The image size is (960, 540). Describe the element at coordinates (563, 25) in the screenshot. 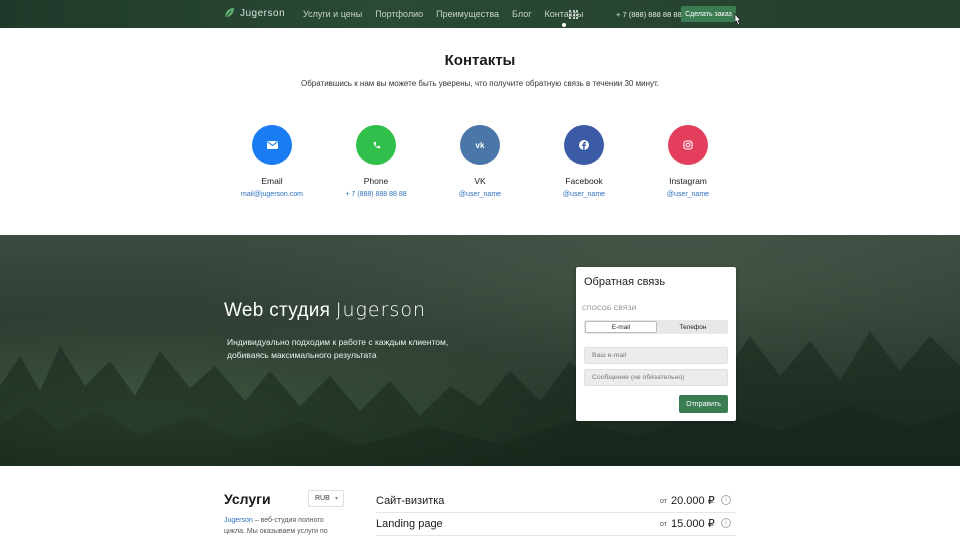

I see `active-indicator` at that location.